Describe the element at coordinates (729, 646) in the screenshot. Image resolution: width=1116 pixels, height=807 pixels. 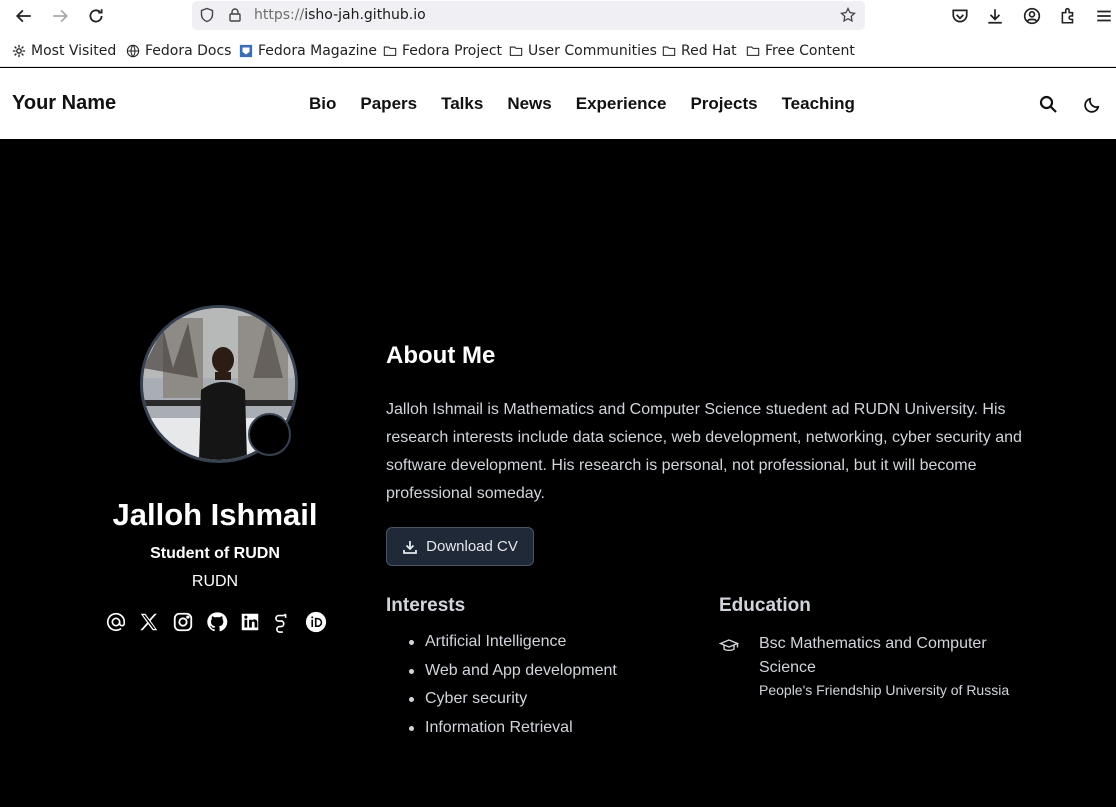
I see `graduation-cap-icon` at that location.